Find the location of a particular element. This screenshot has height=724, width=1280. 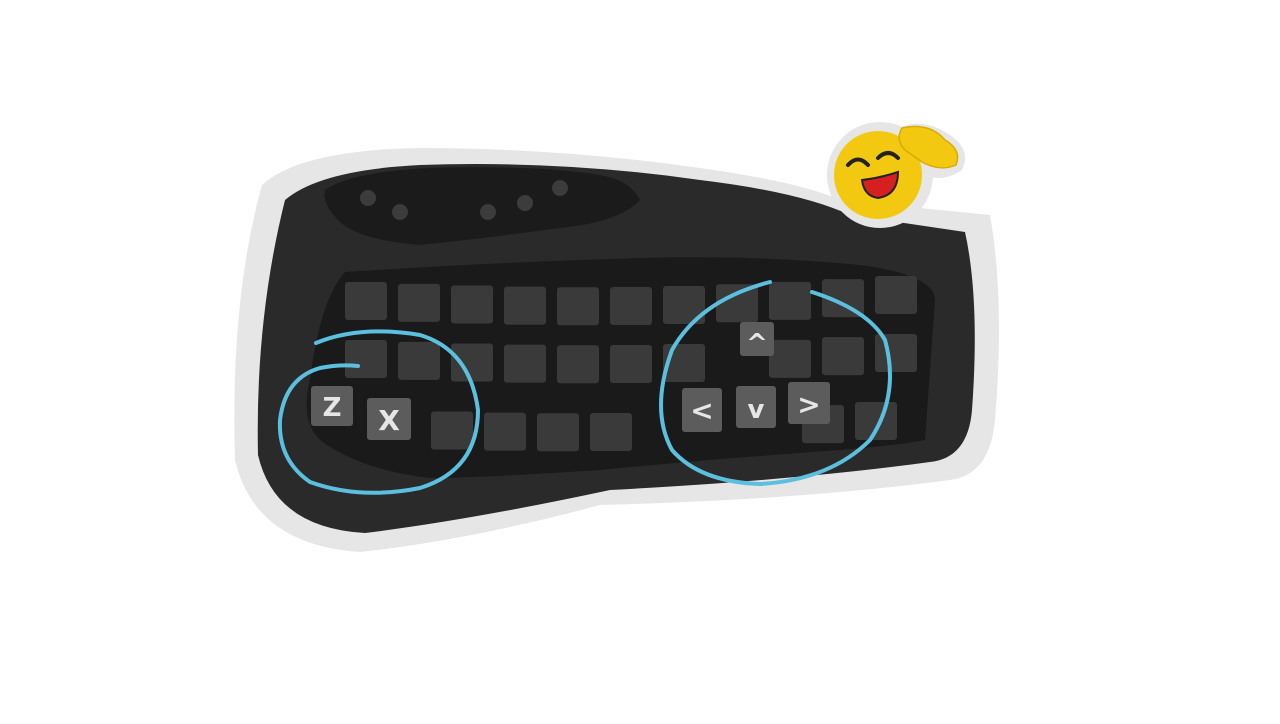

arrow-up-key: ^ is located at coordinates (757, 340).